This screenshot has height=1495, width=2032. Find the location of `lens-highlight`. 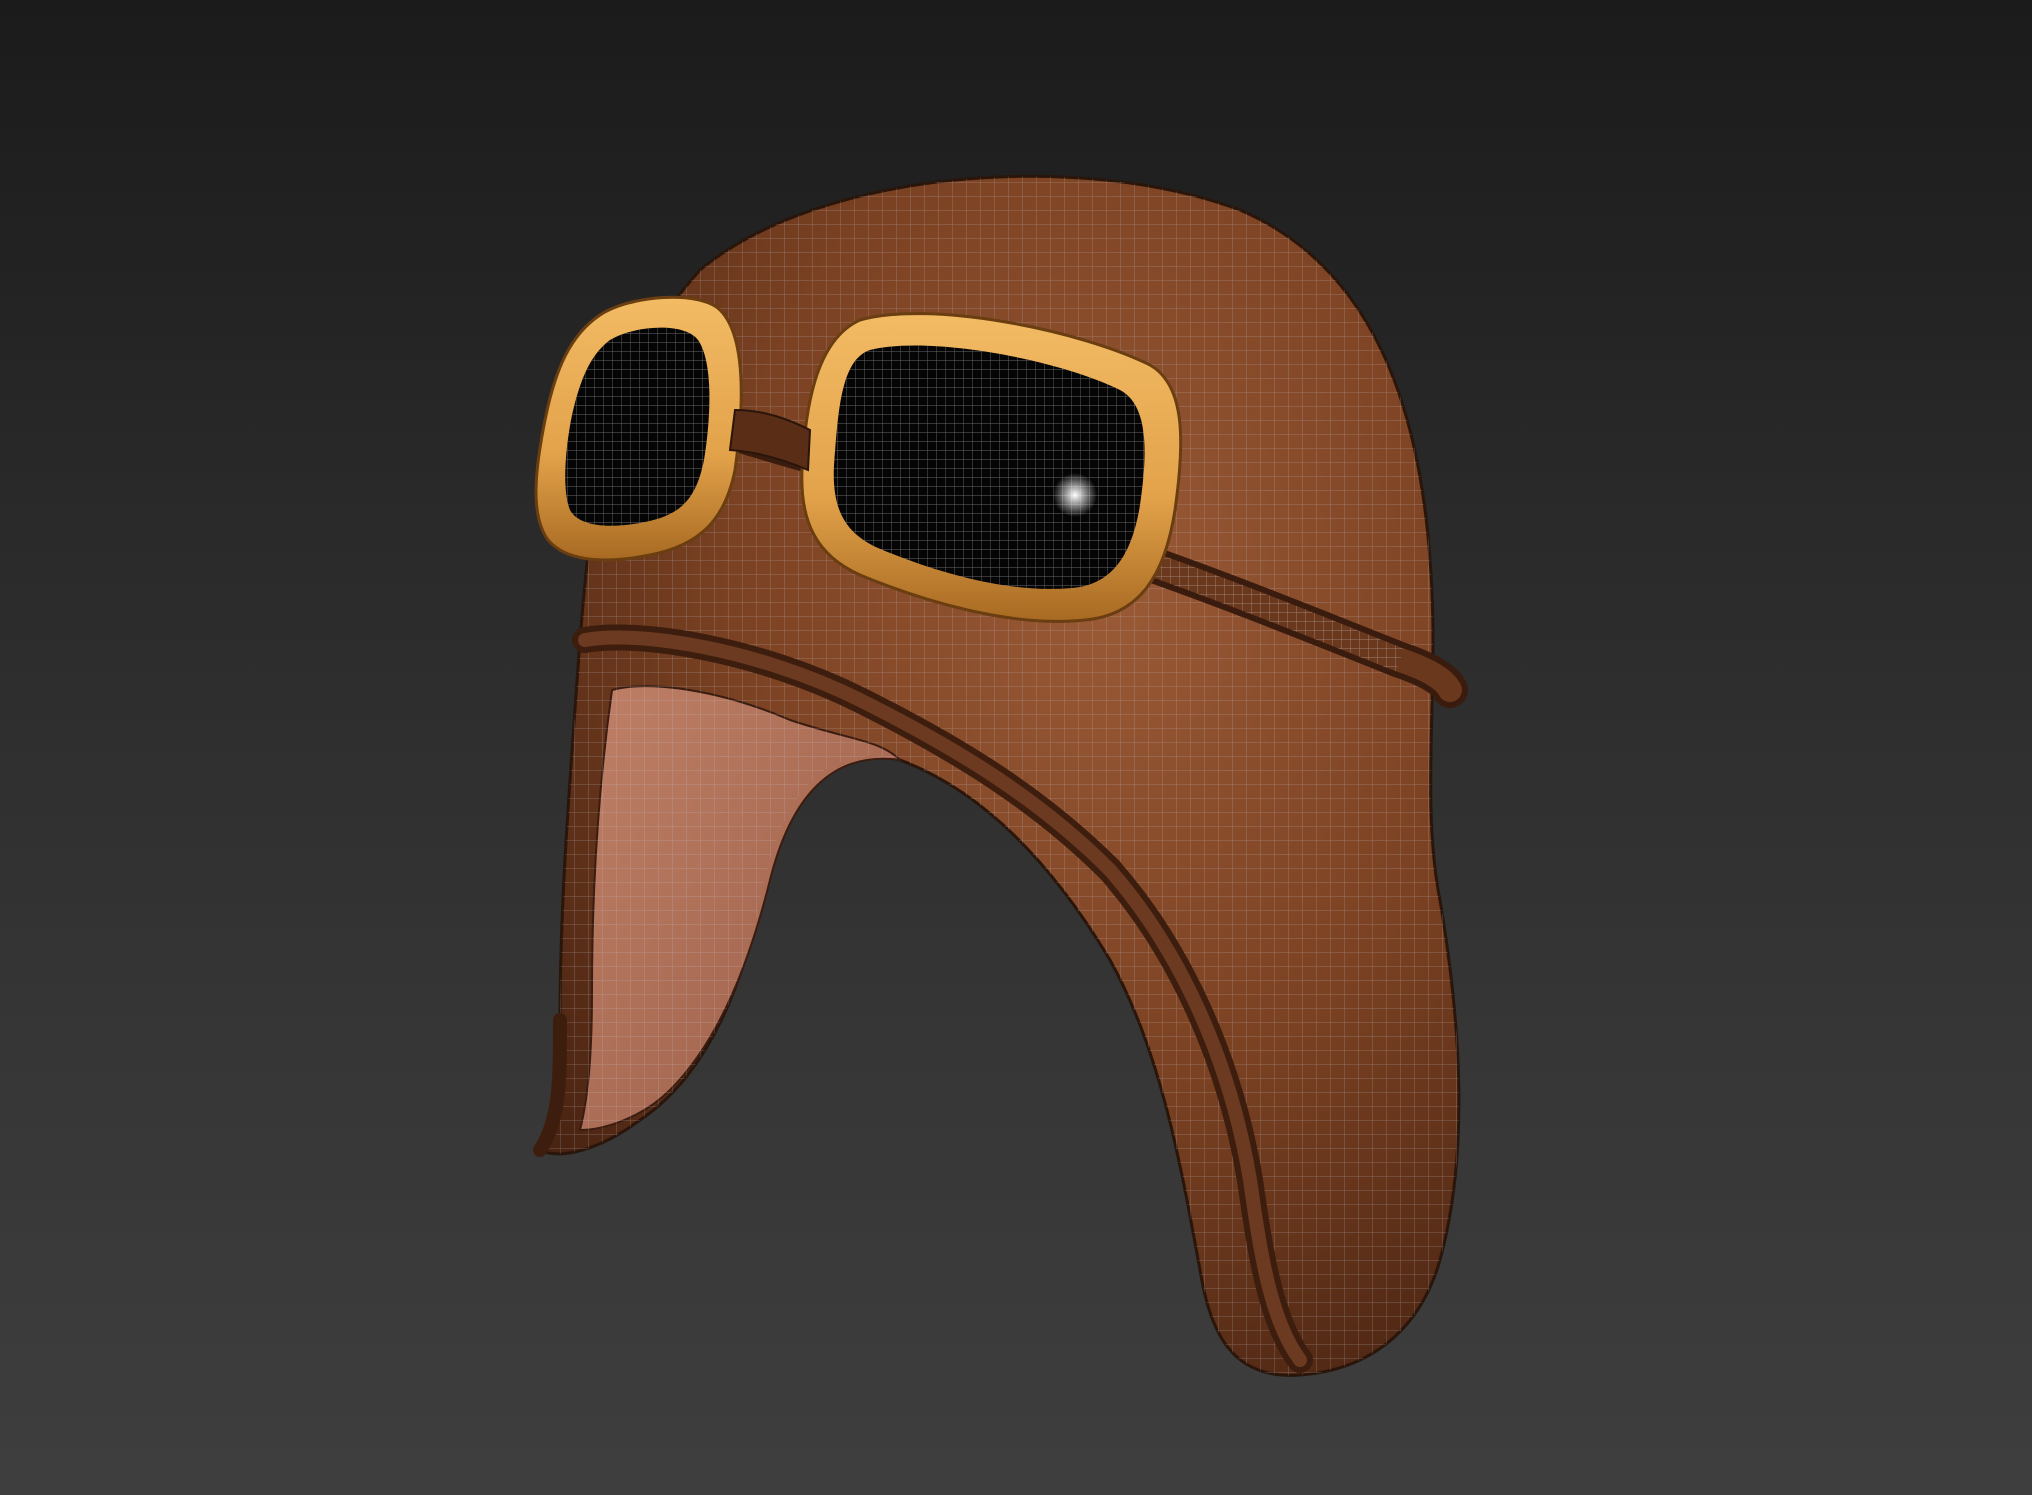

lens-highlight is located at coordinates (1075, 495).